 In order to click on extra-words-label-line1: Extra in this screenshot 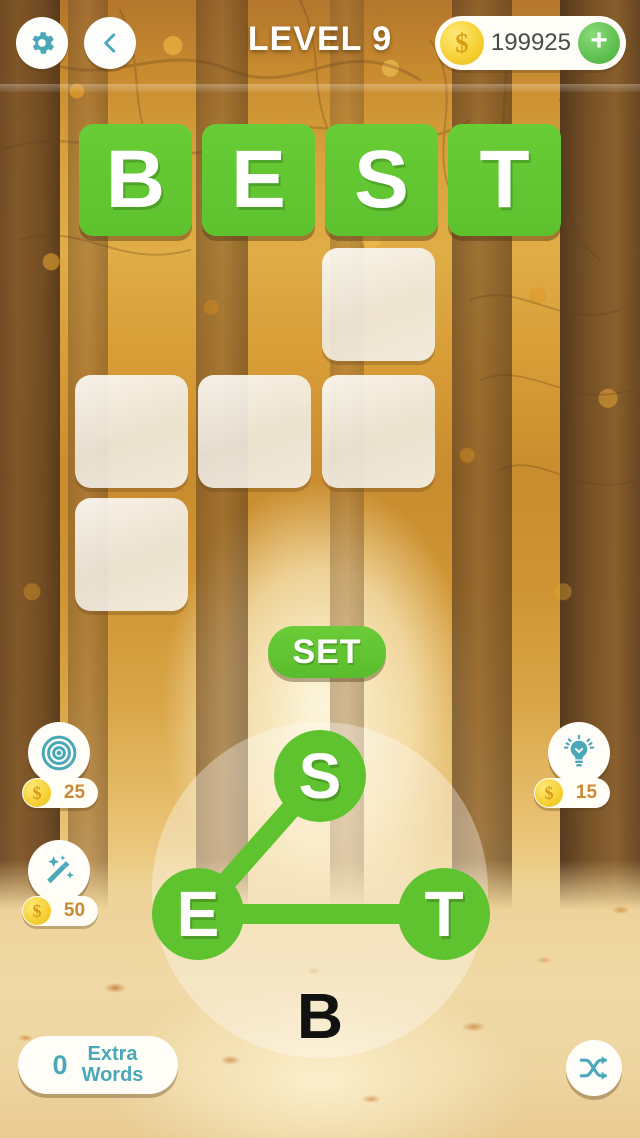, I will do `click(112, 1054)`.